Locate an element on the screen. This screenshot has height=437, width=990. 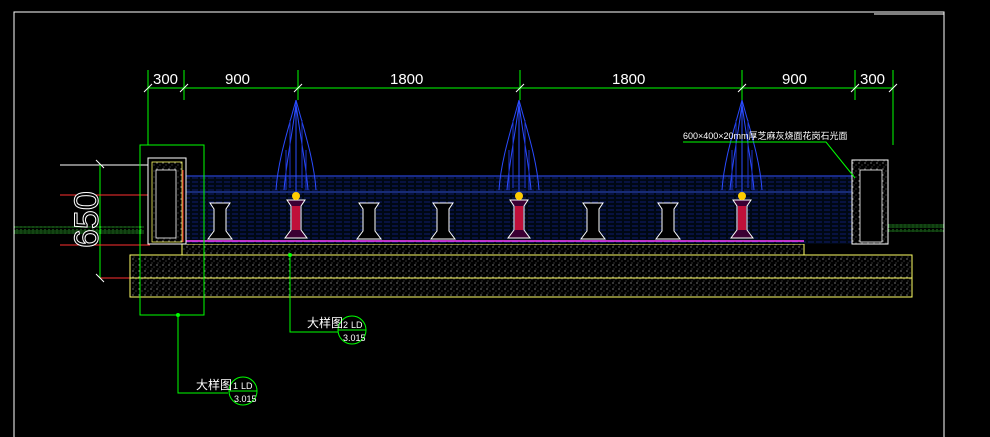
dim-label-5: 900 is located at coordinates (794, 79).